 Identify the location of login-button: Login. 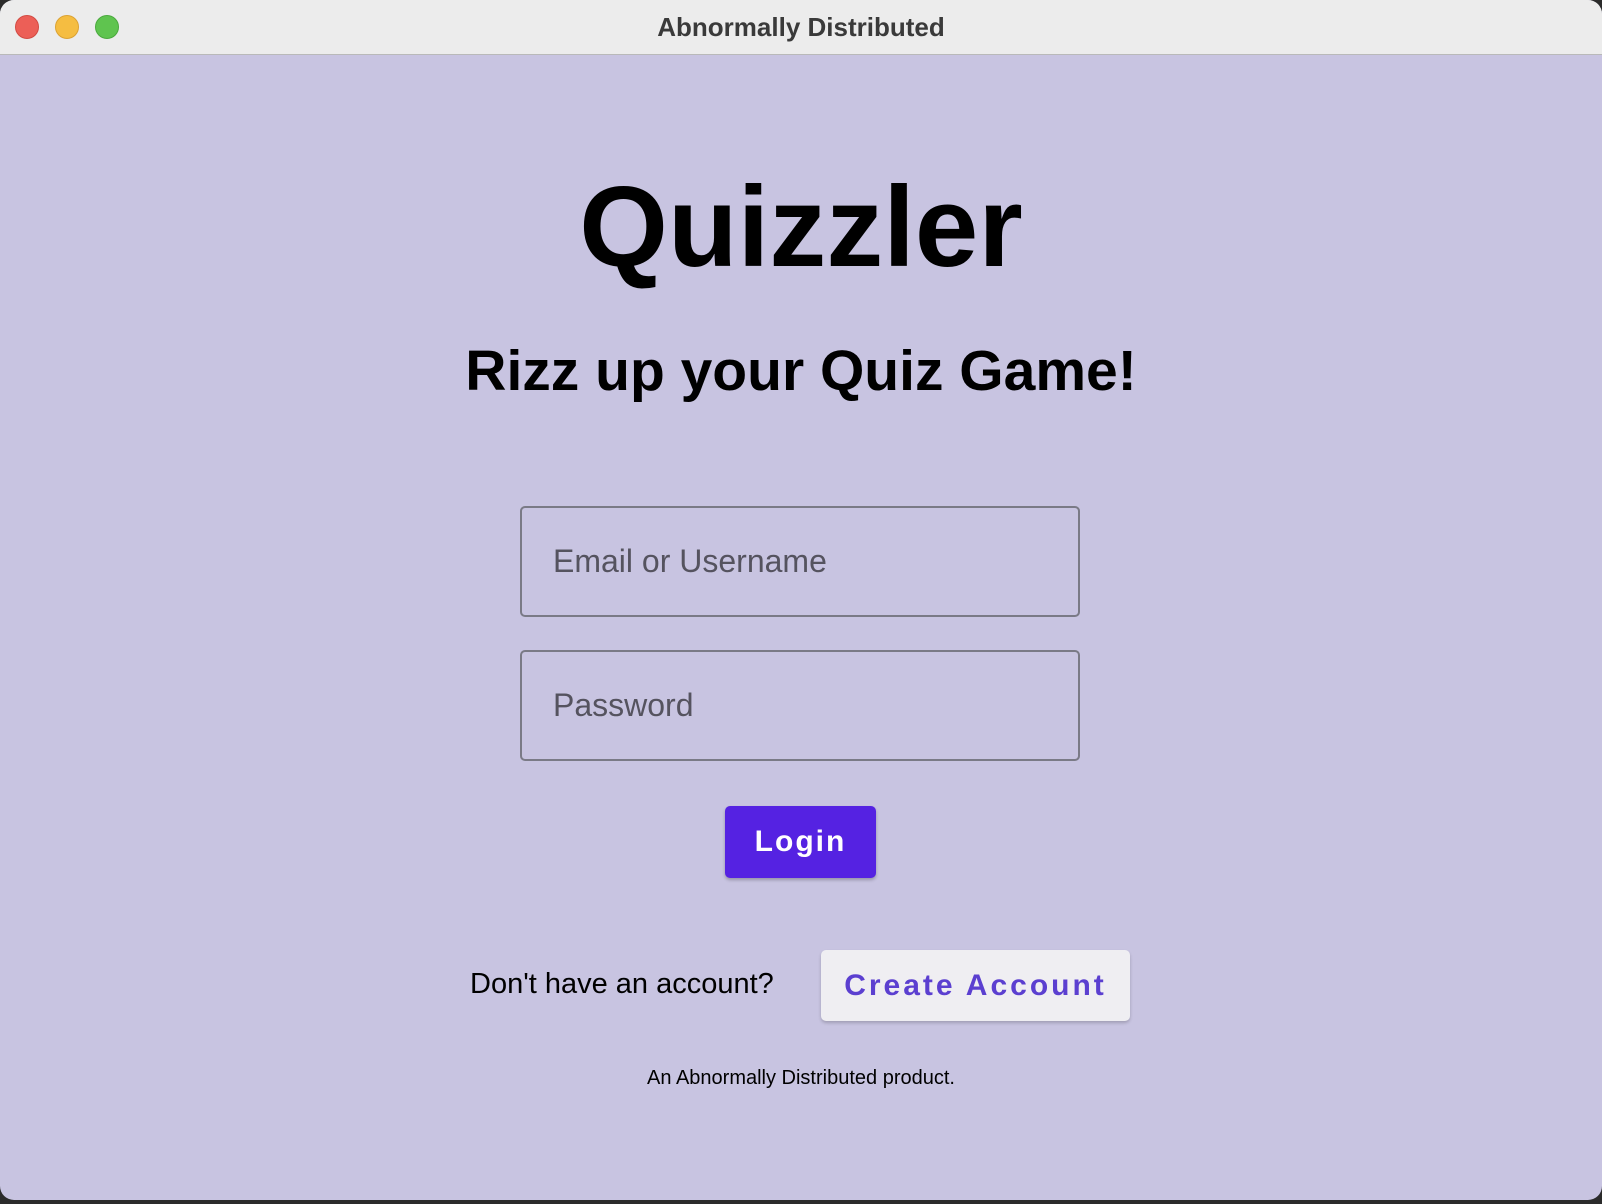
(800, 842).